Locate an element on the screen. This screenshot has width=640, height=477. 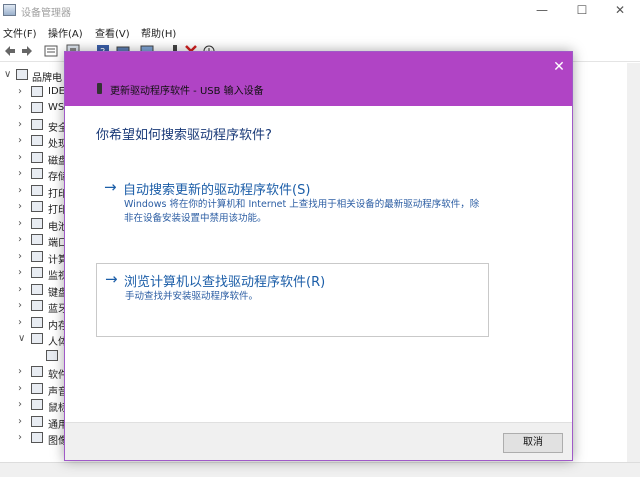
cancel-button: 取消 is located at coordinates (533, 443).